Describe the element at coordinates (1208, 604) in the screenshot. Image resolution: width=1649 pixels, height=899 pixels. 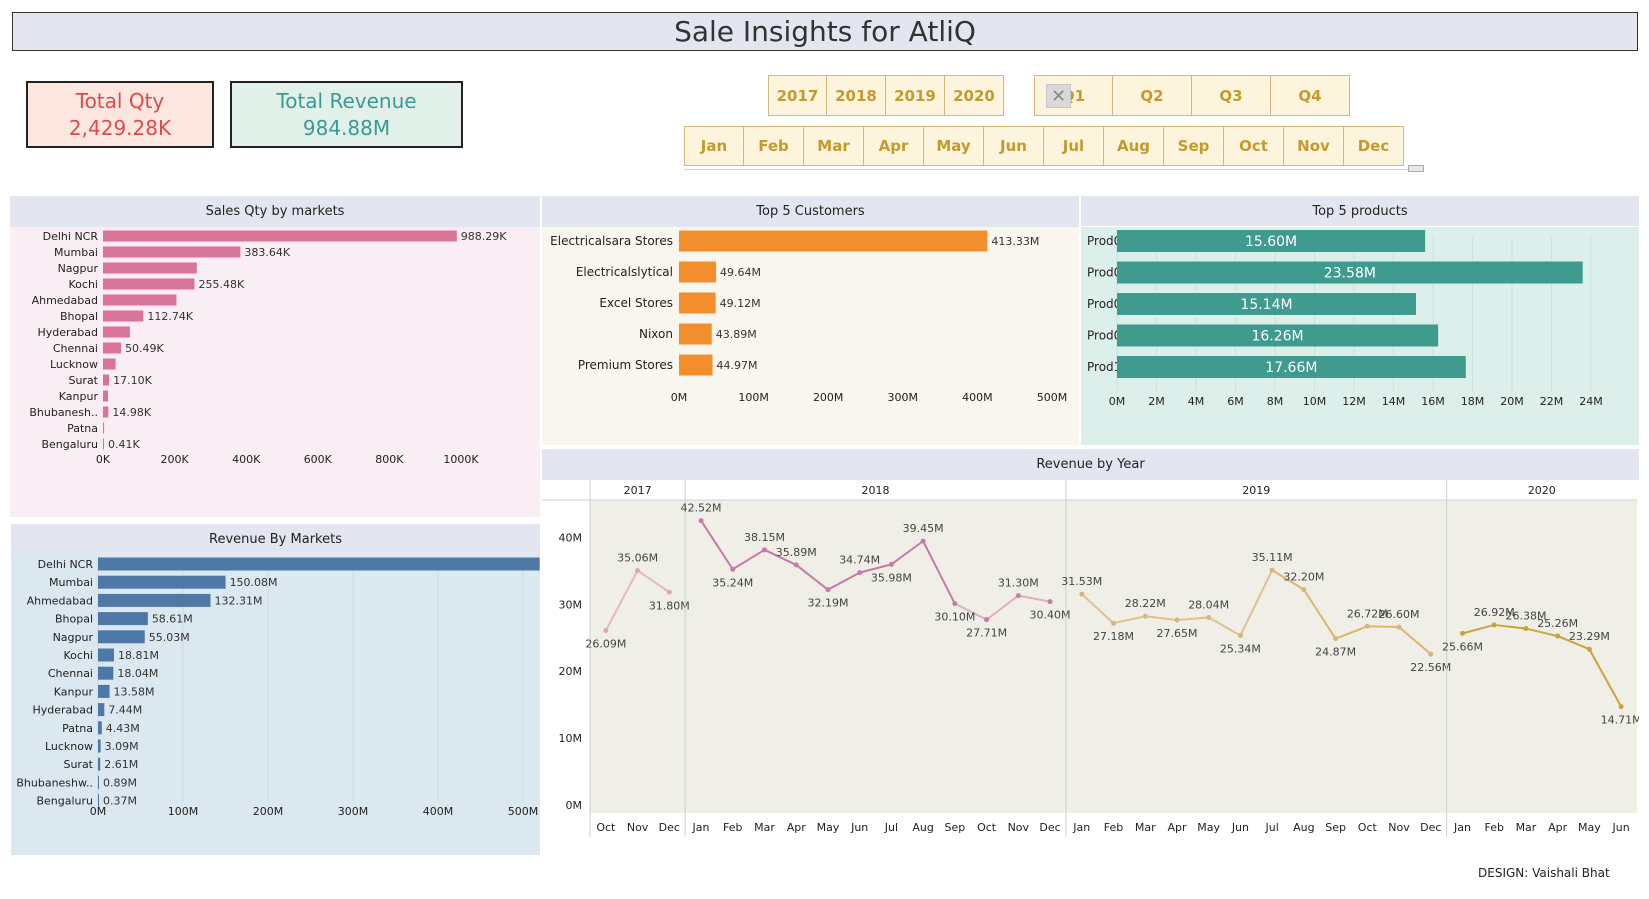
I see `data-label: 28.04M` at that location.